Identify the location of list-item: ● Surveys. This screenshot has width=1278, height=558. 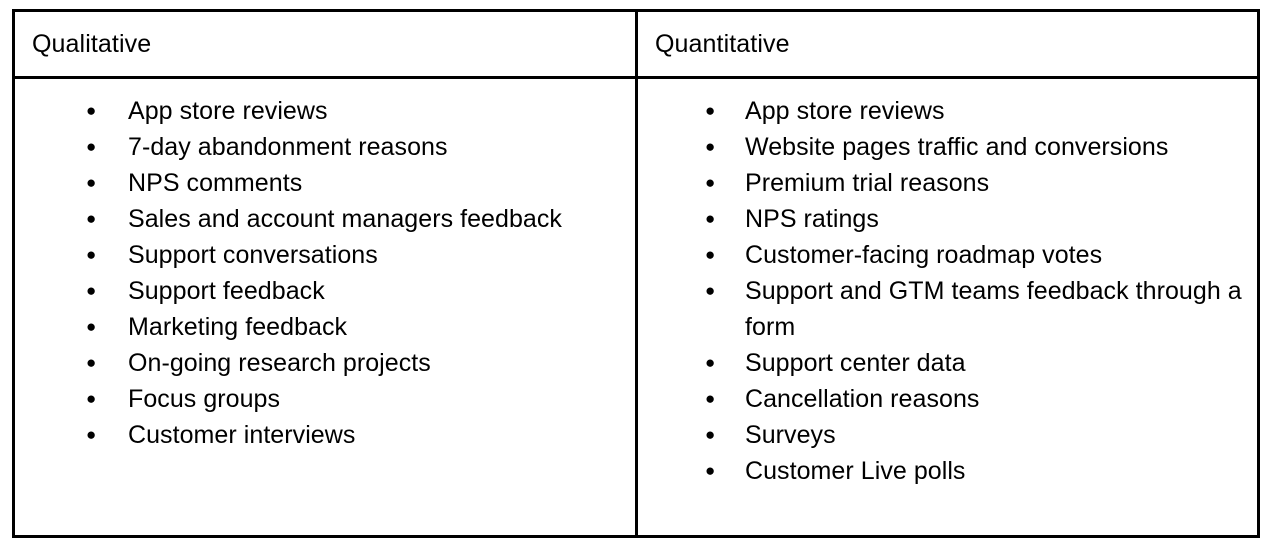
(949, 435).